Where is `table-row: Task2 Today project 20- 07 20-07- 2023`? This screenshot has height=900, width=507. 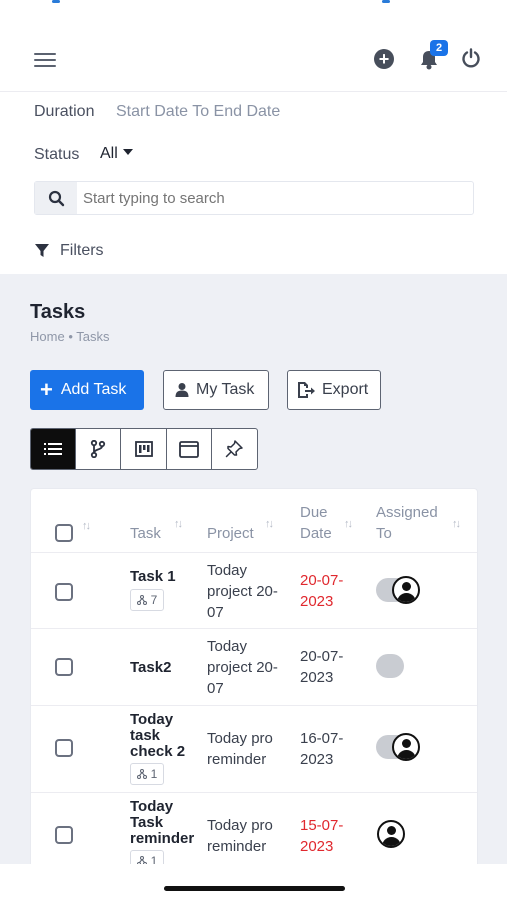 table-row: Task2 Today project 20- 07 20-07- 2023 is located at coordinates (254, 667).